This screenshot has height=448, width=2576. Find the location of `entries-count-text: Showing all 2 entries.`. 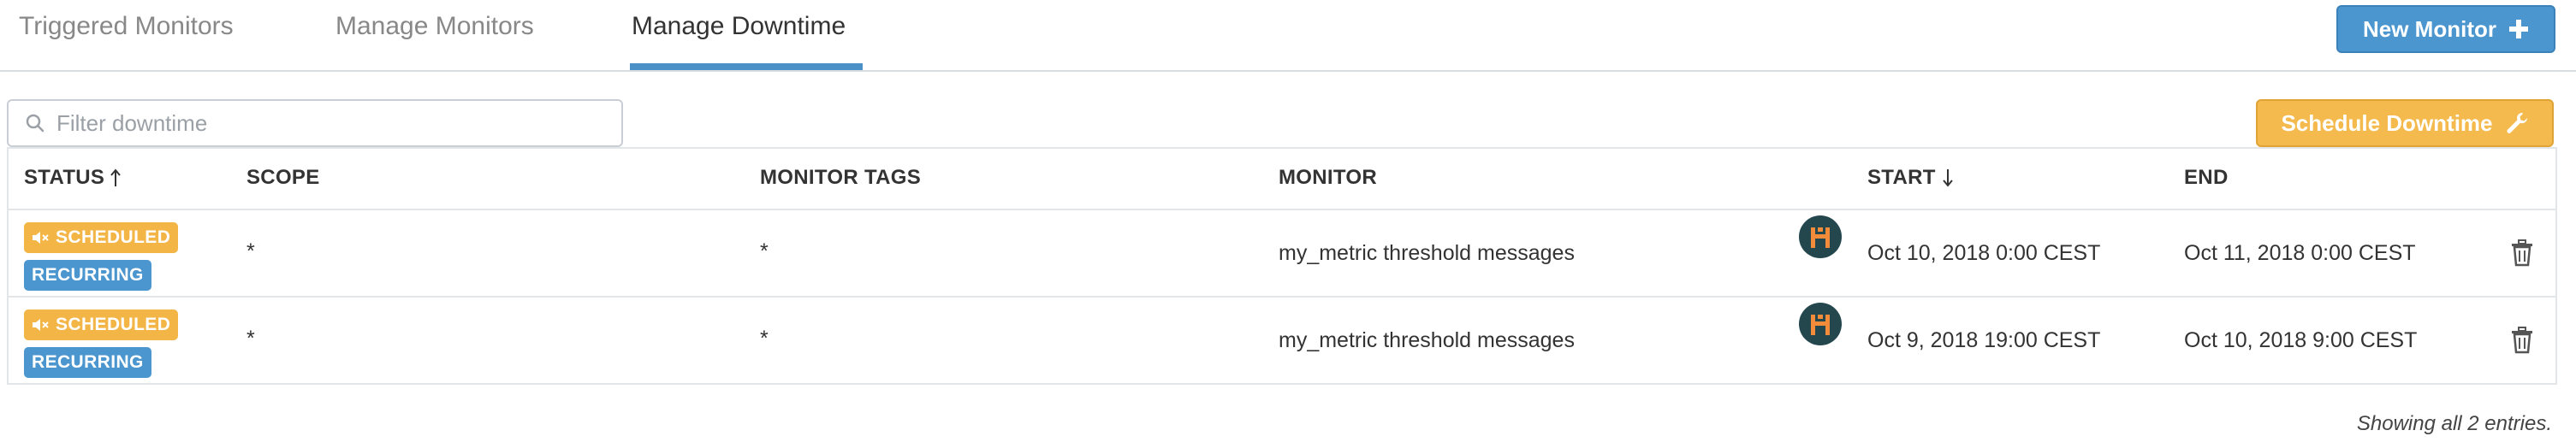

entries-count-text: Showing all 2 entries. is located at coordinates (2454, 423).